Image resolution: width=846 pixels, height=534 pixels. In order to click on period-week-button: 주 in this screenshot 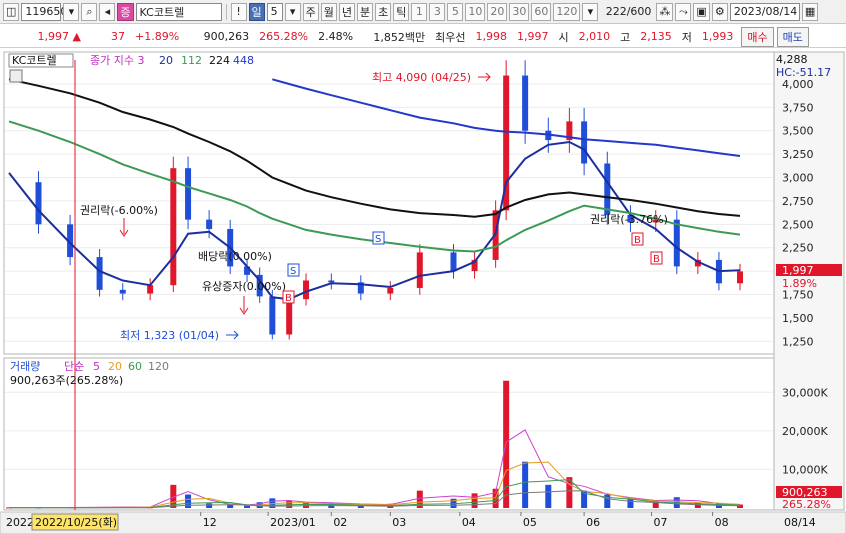, I will do `click(310, 11)`.